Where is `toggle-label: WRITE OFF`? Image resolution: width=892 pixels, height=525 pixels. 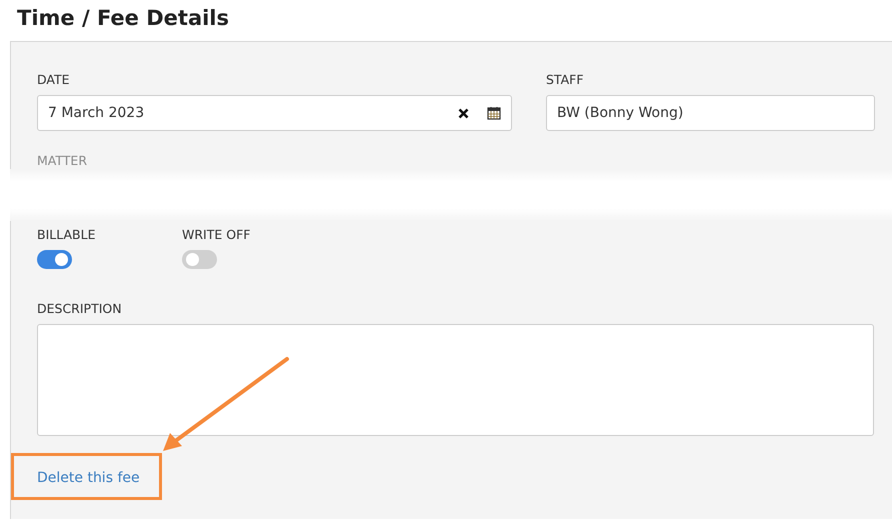
toggle-label: WRITE OFF is located at coordinates (217, 234).